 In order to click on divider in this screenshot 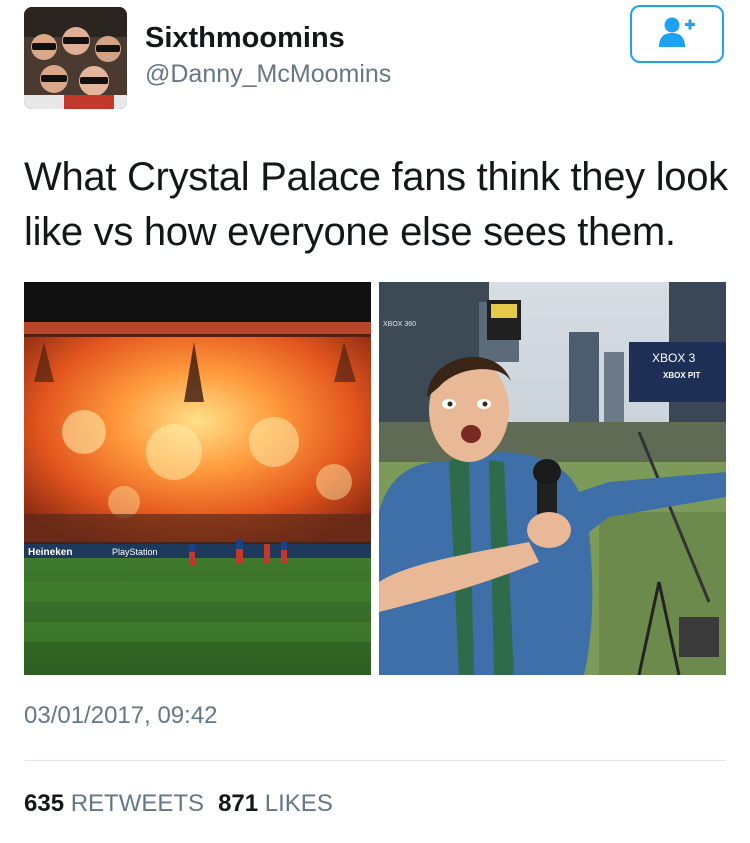, I will do `click(375, 760)`.